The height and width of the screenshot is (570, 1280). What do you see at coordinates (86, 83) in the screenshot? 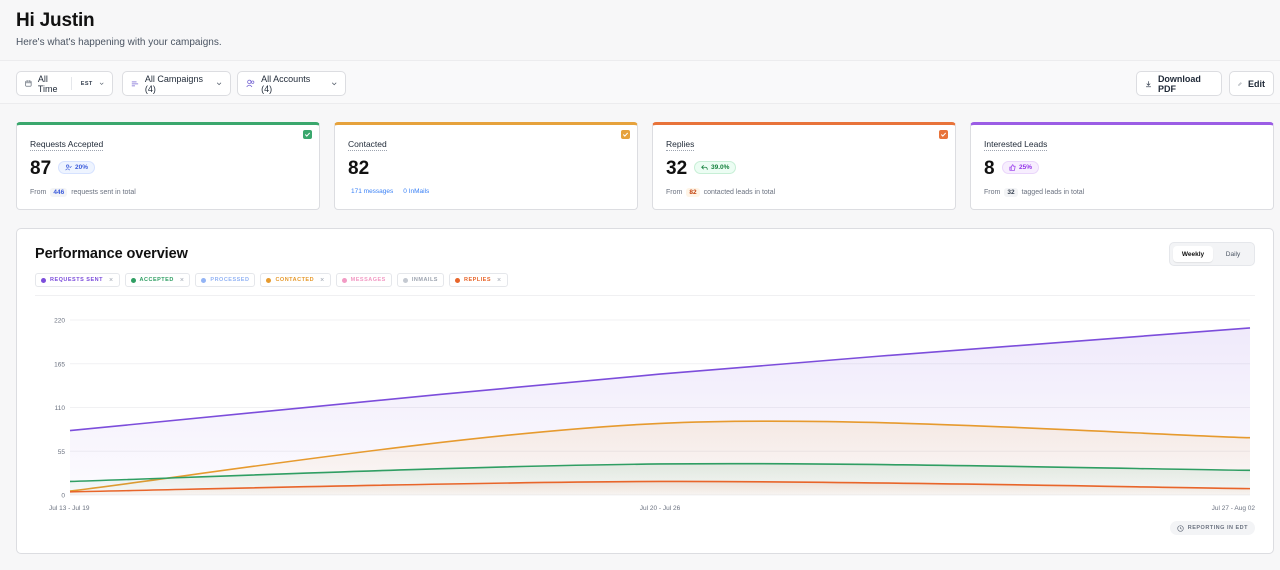
I see `timezone-label: EST` at bounding box center [86, 83].